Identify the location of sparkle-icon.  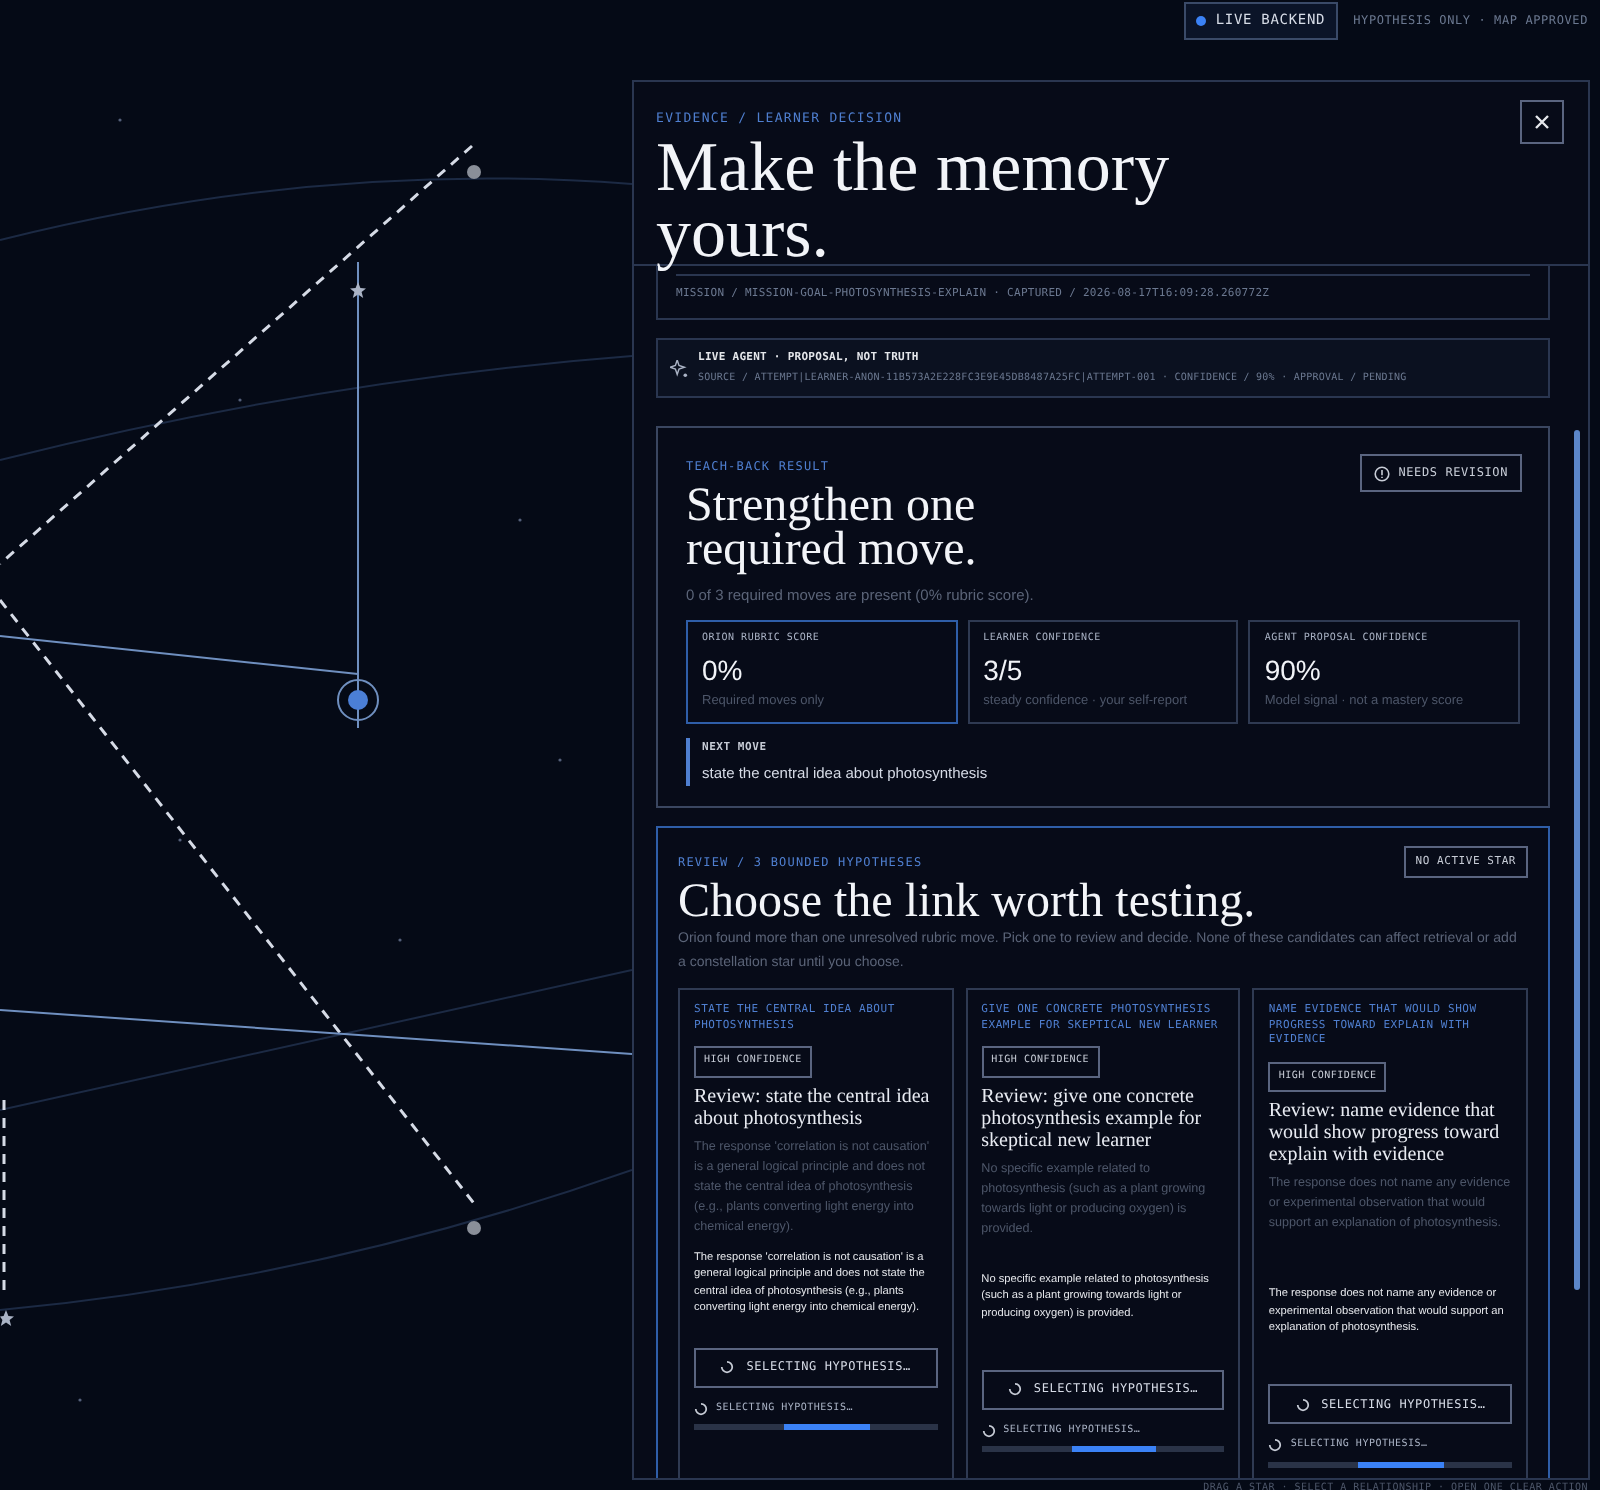
(679, 368).